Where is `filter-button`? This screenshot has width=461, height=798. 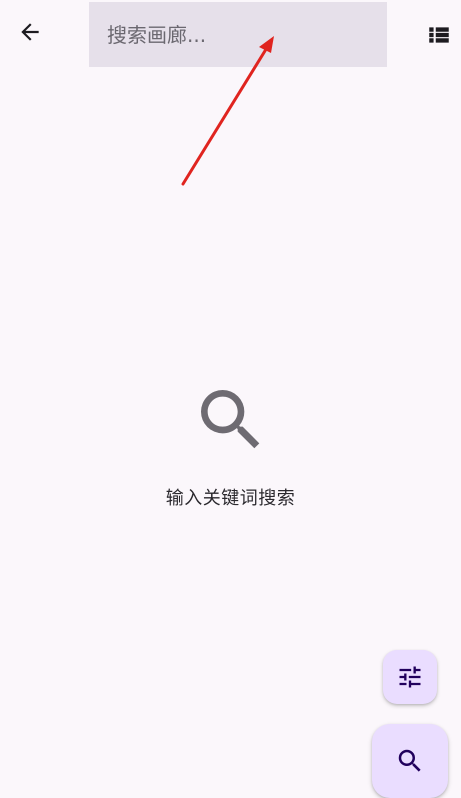
filter-button is located at coordinates (410, 677).